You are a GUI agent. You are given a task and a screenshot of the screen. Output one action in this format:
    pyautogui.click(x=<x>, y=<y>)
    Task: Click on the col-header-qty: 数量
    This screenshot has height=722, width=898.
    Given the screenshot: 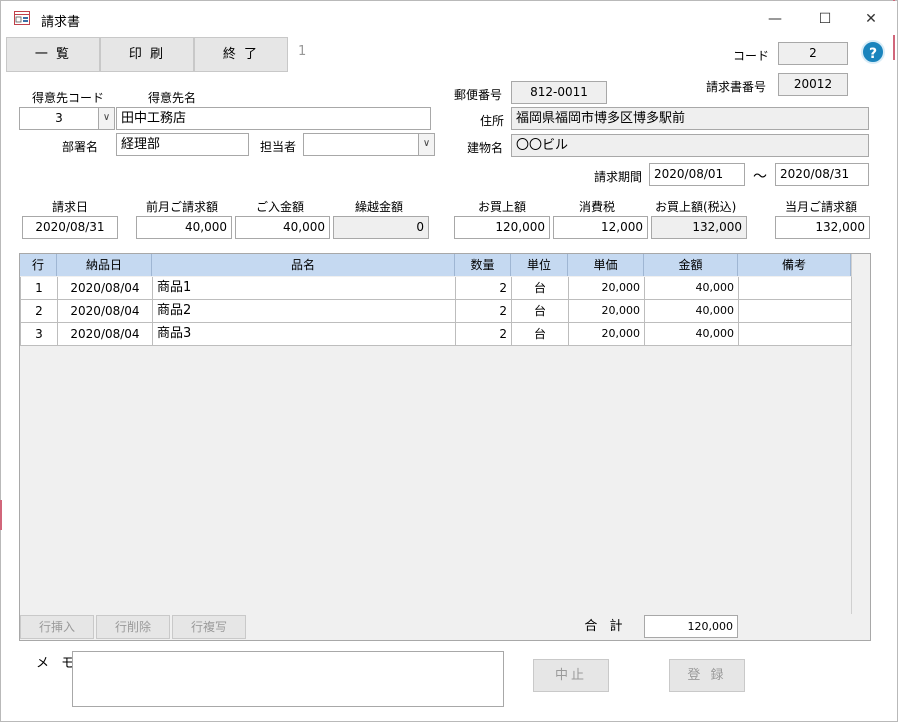 What is the action you would take?
    pyautogui.click(x=483, y=265)
    